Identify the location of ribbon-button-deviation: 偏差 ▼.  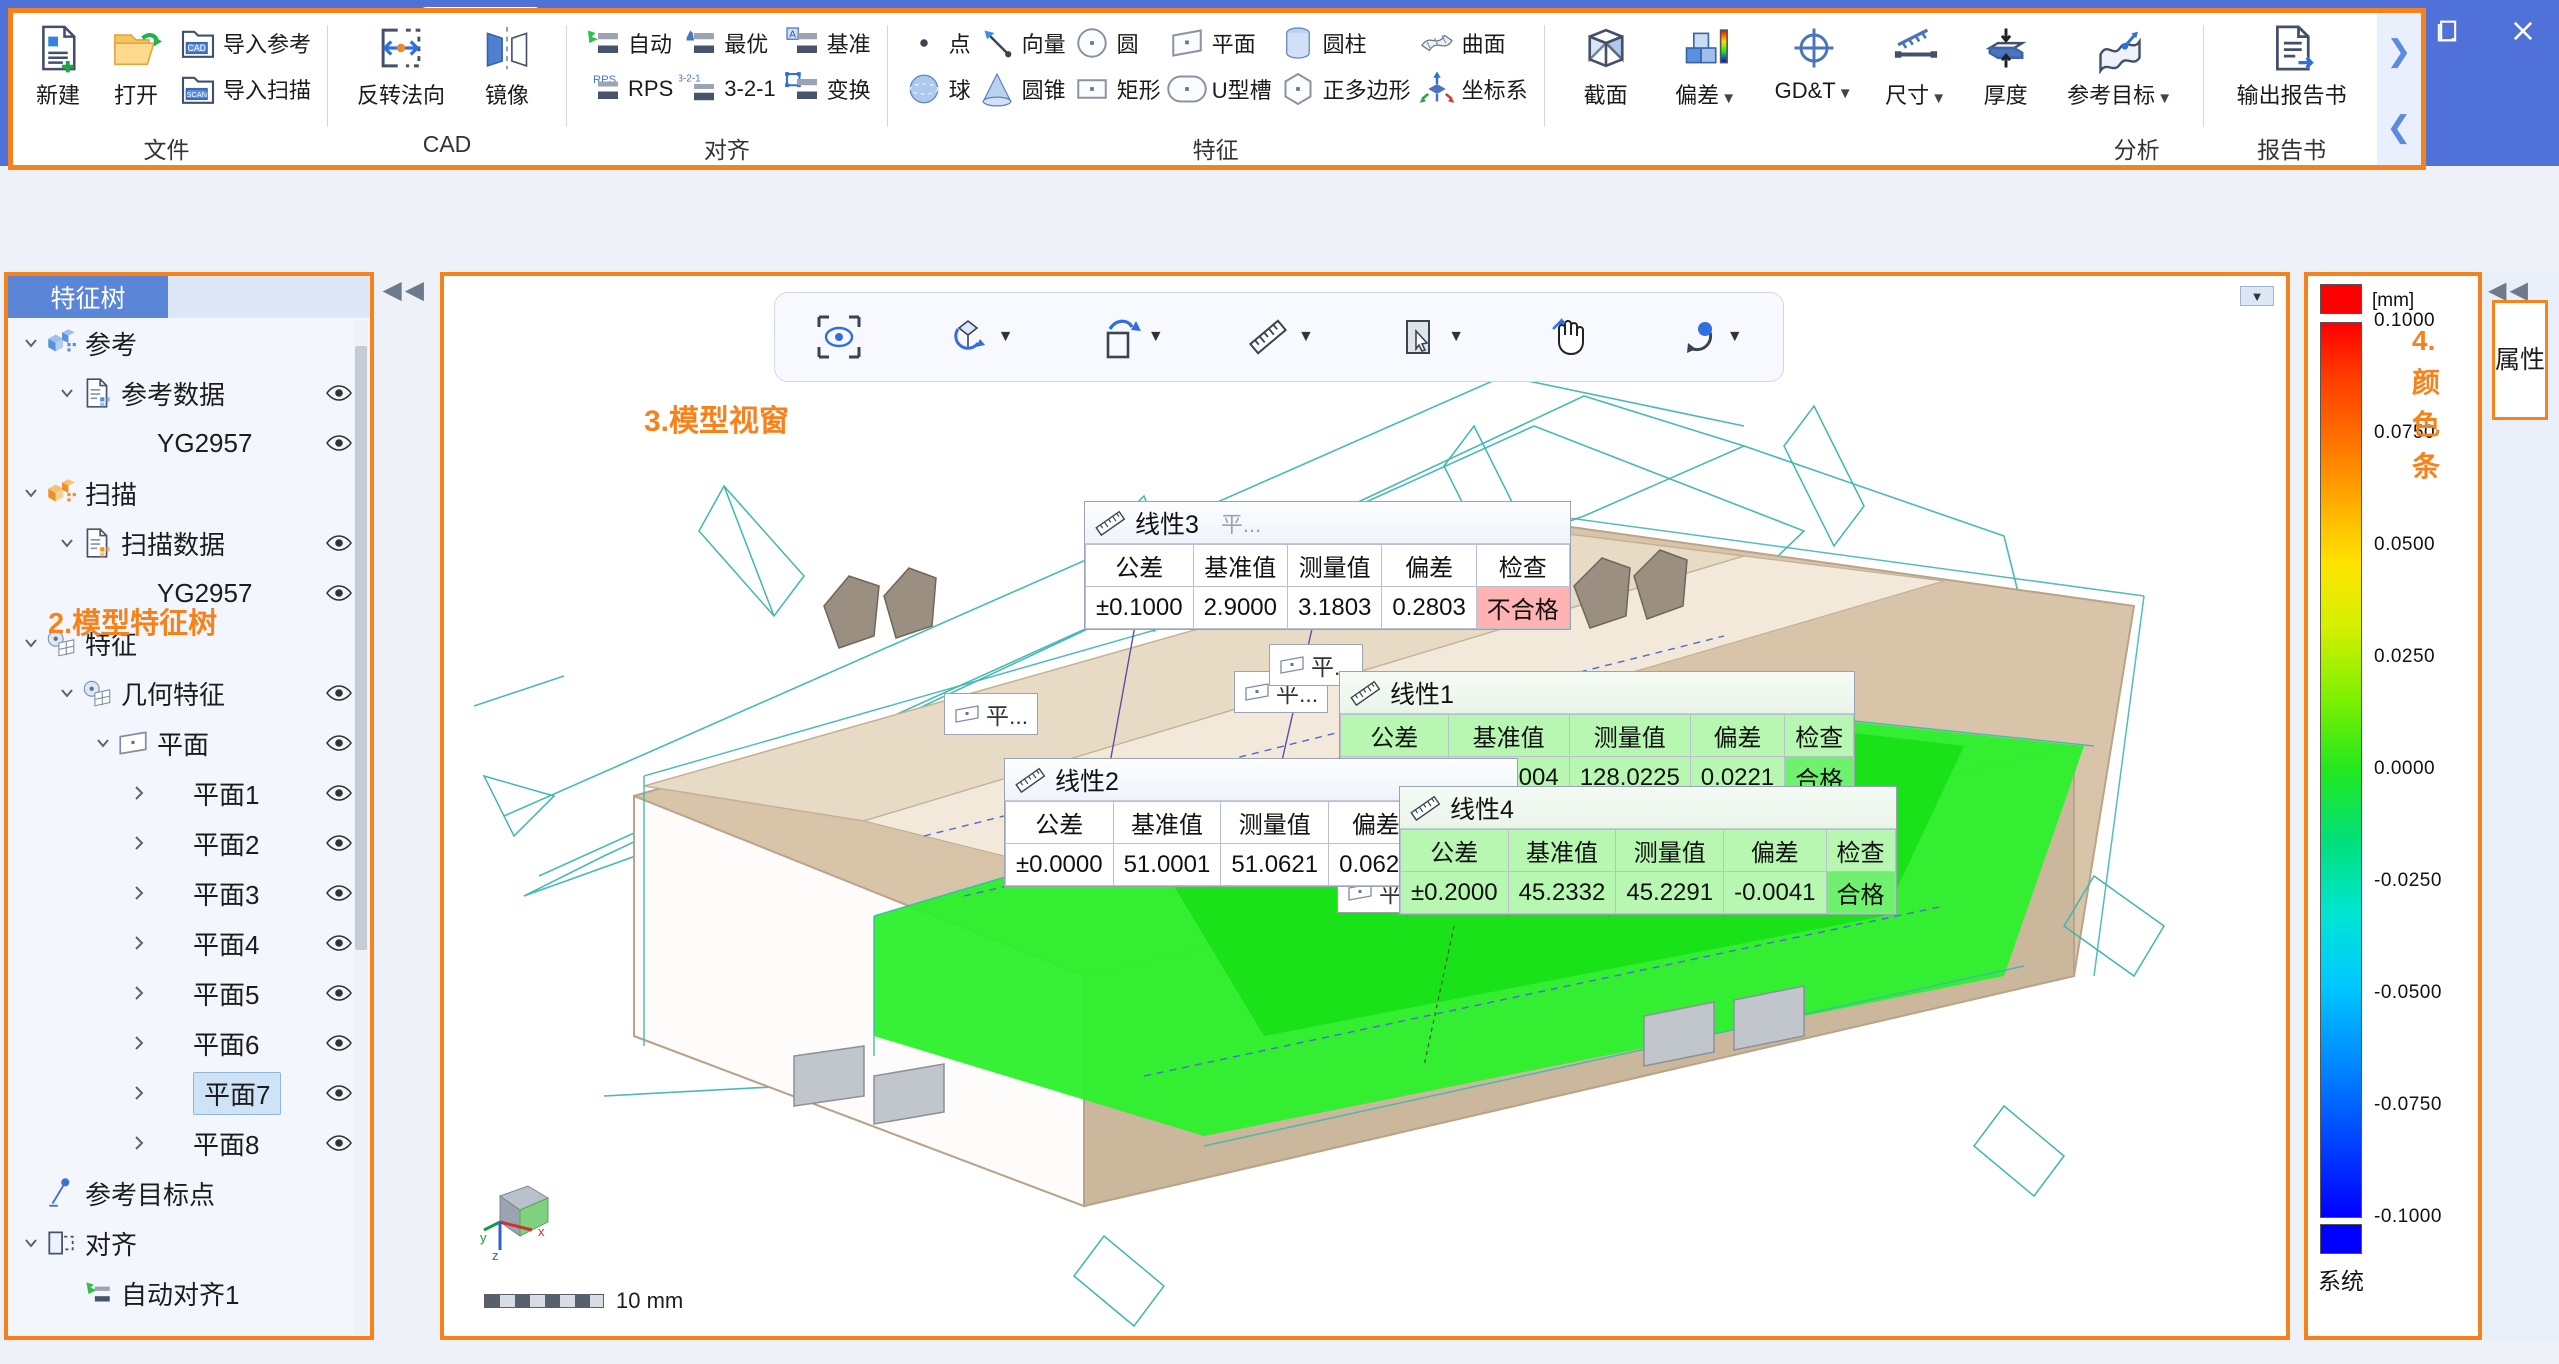
(1706, 65).